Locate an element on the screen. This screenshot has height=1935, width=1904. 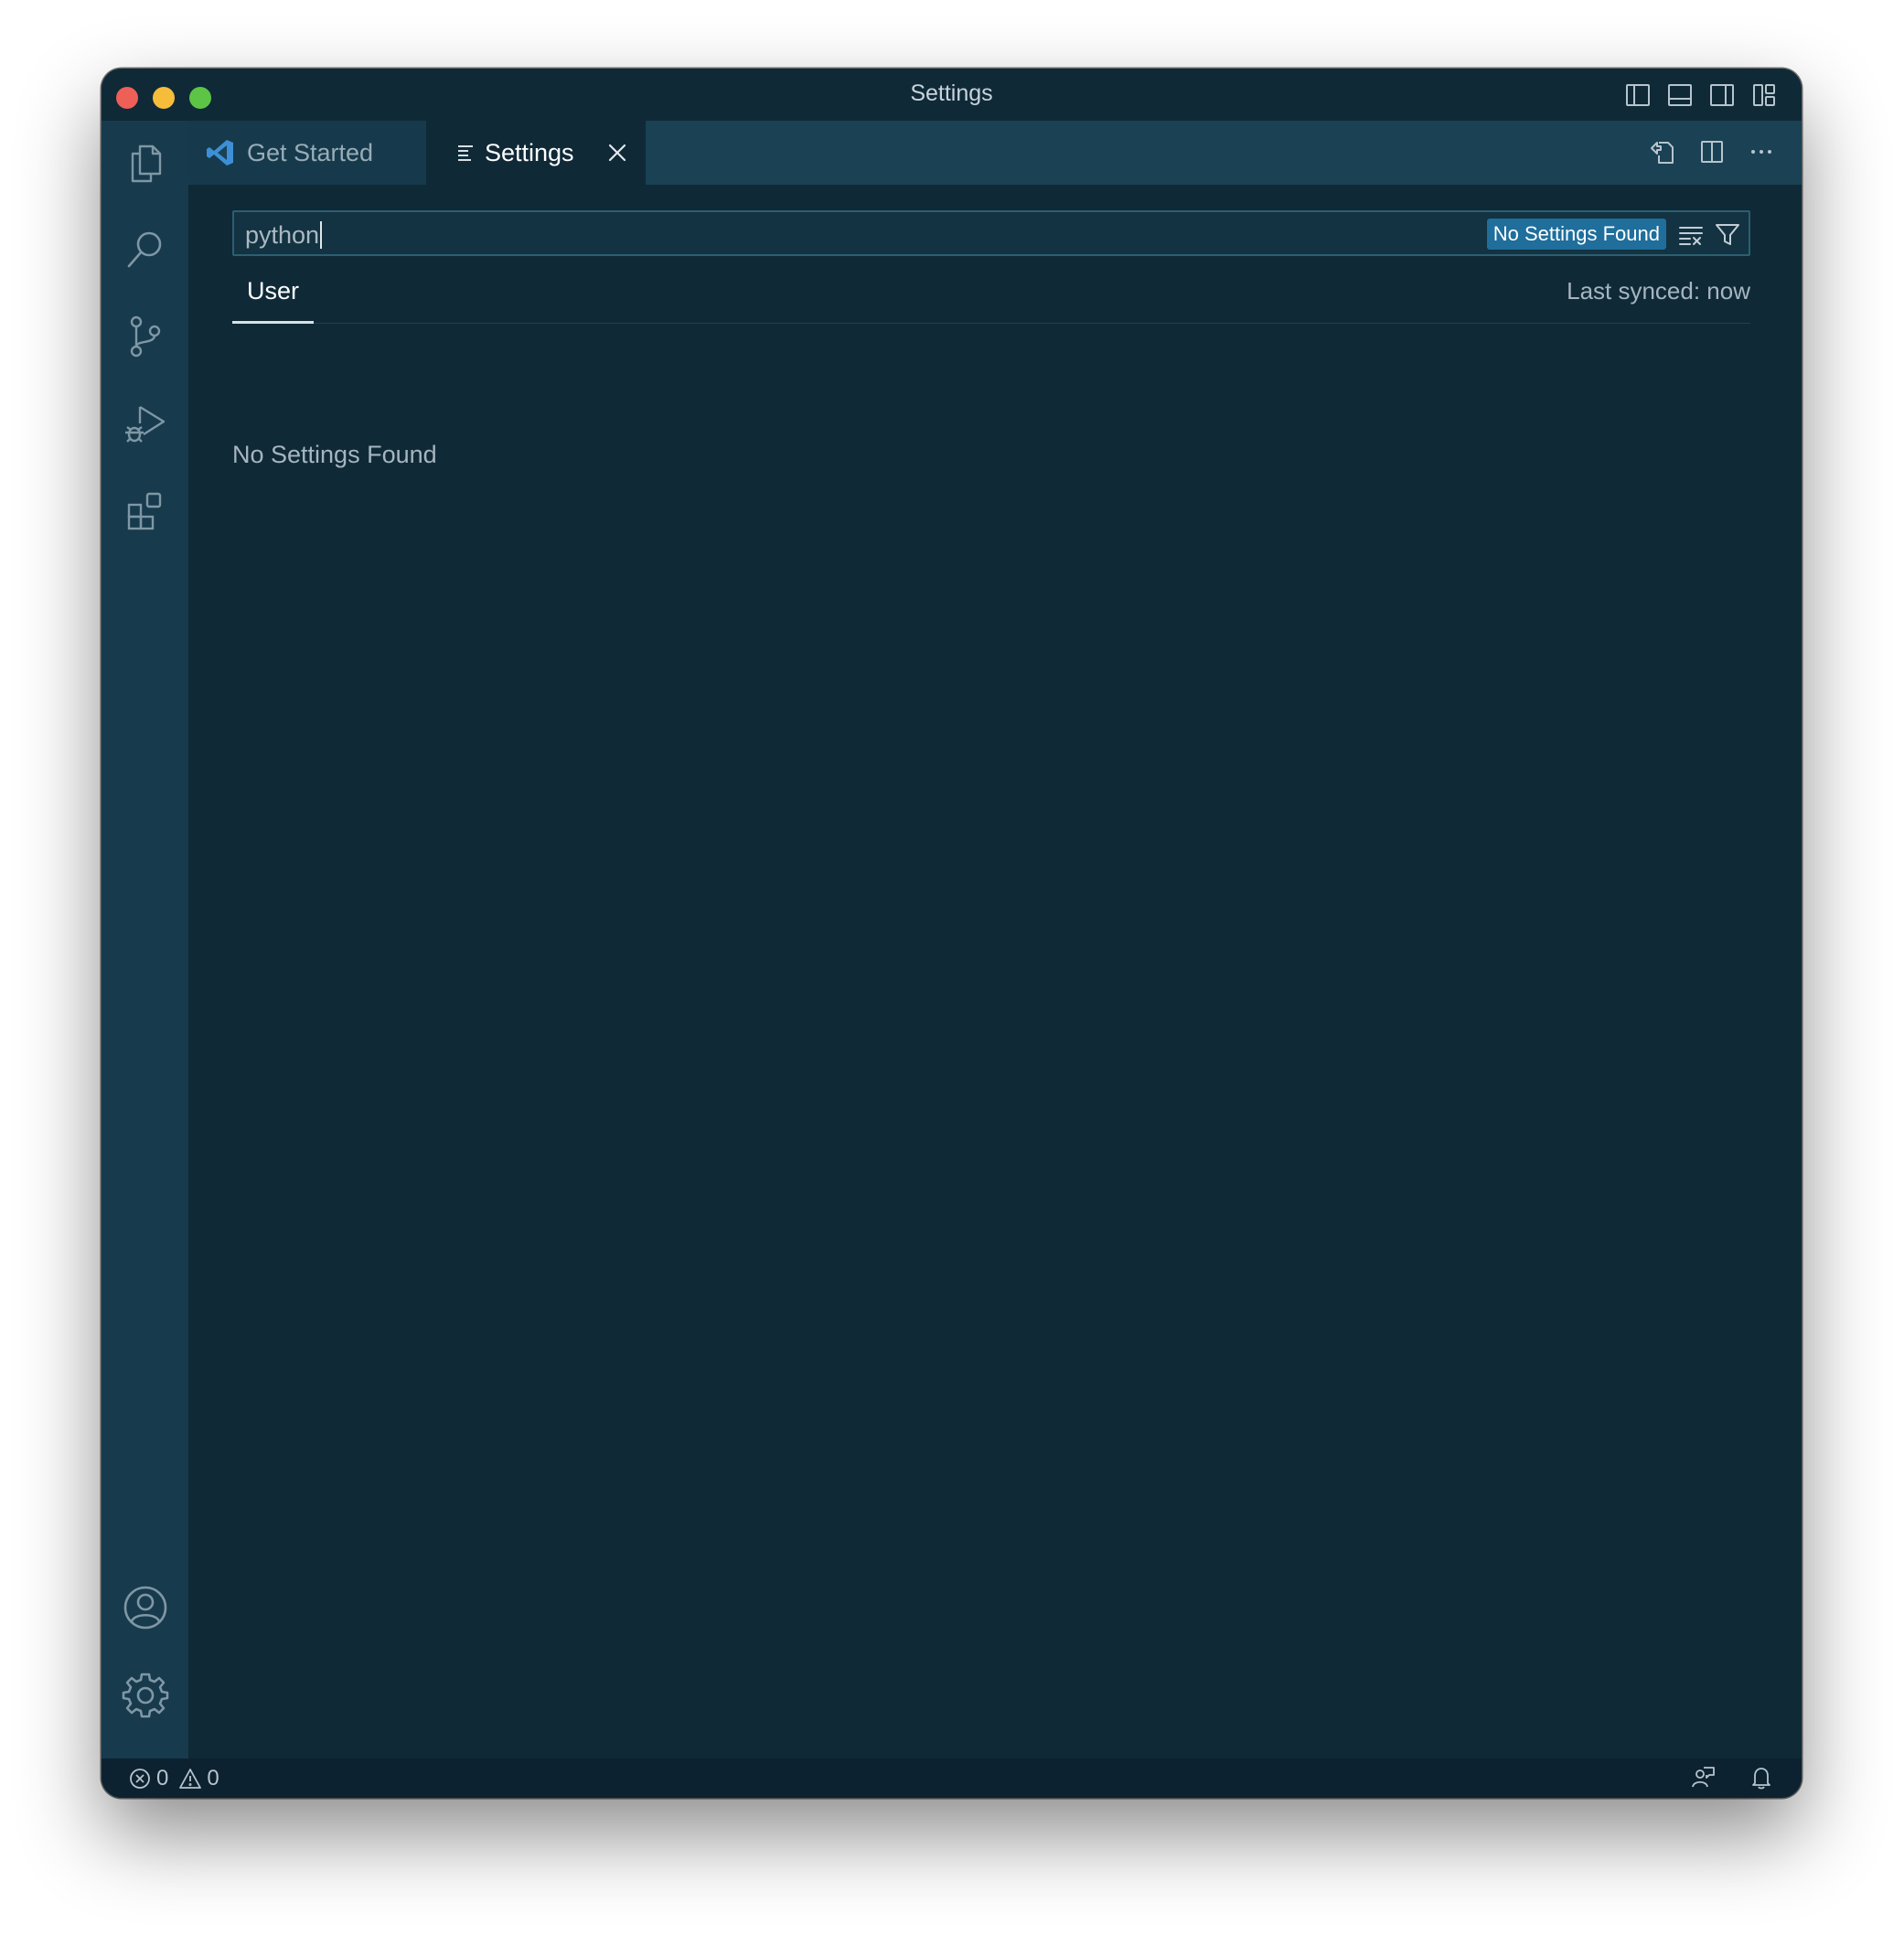
manage-gear-icon is located at coordinates (145, 1694).